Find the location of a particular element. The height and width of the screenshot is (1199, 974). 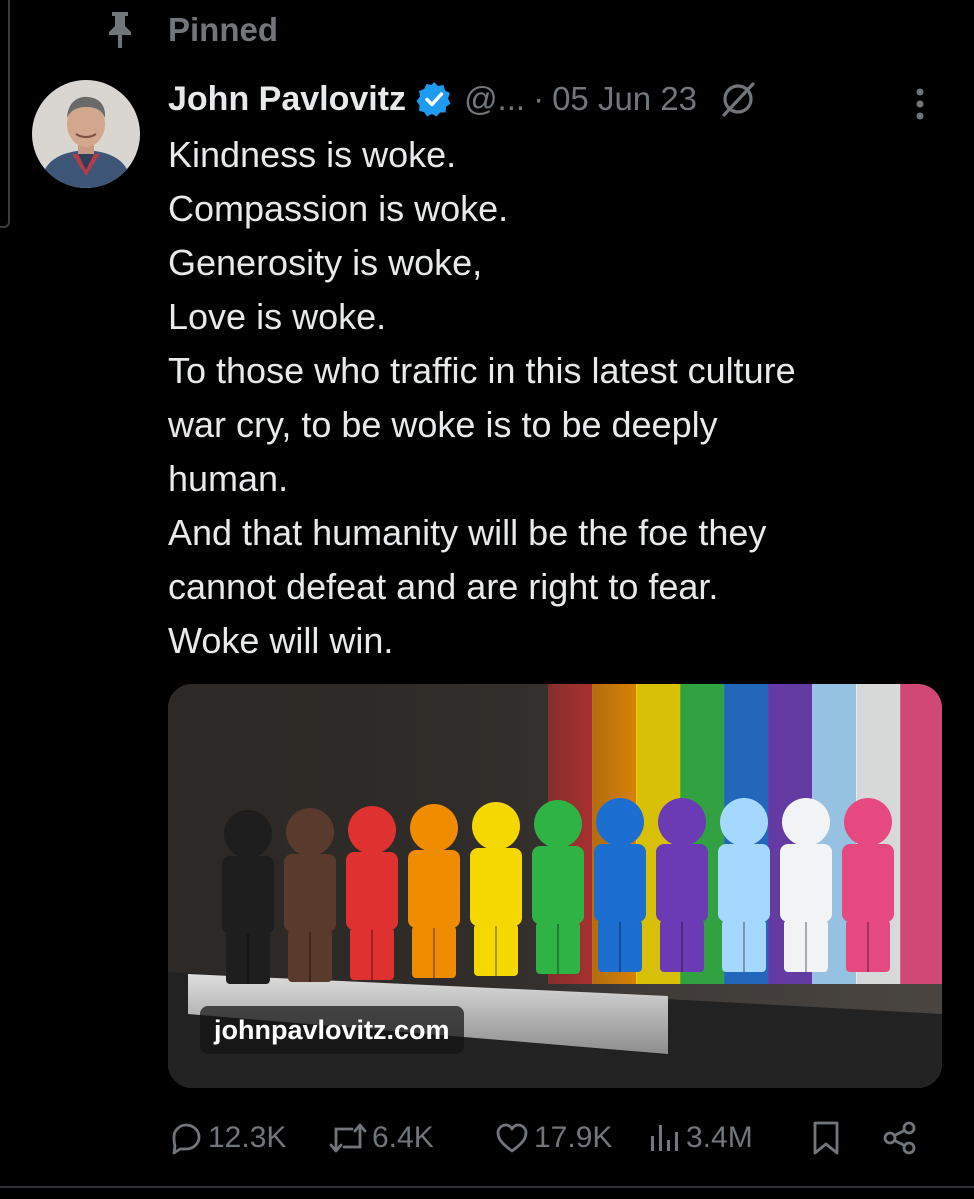

pinned-indicator: Pinned is located at coordinates (191, 30).